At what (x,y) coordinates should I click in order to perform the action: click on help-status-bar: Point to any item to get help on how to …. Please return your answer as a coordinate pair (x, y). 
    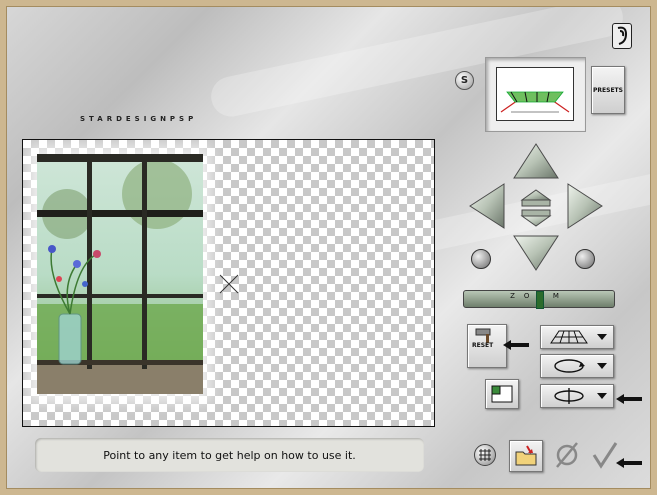
    Looking at the image, I should click on (229, 455).